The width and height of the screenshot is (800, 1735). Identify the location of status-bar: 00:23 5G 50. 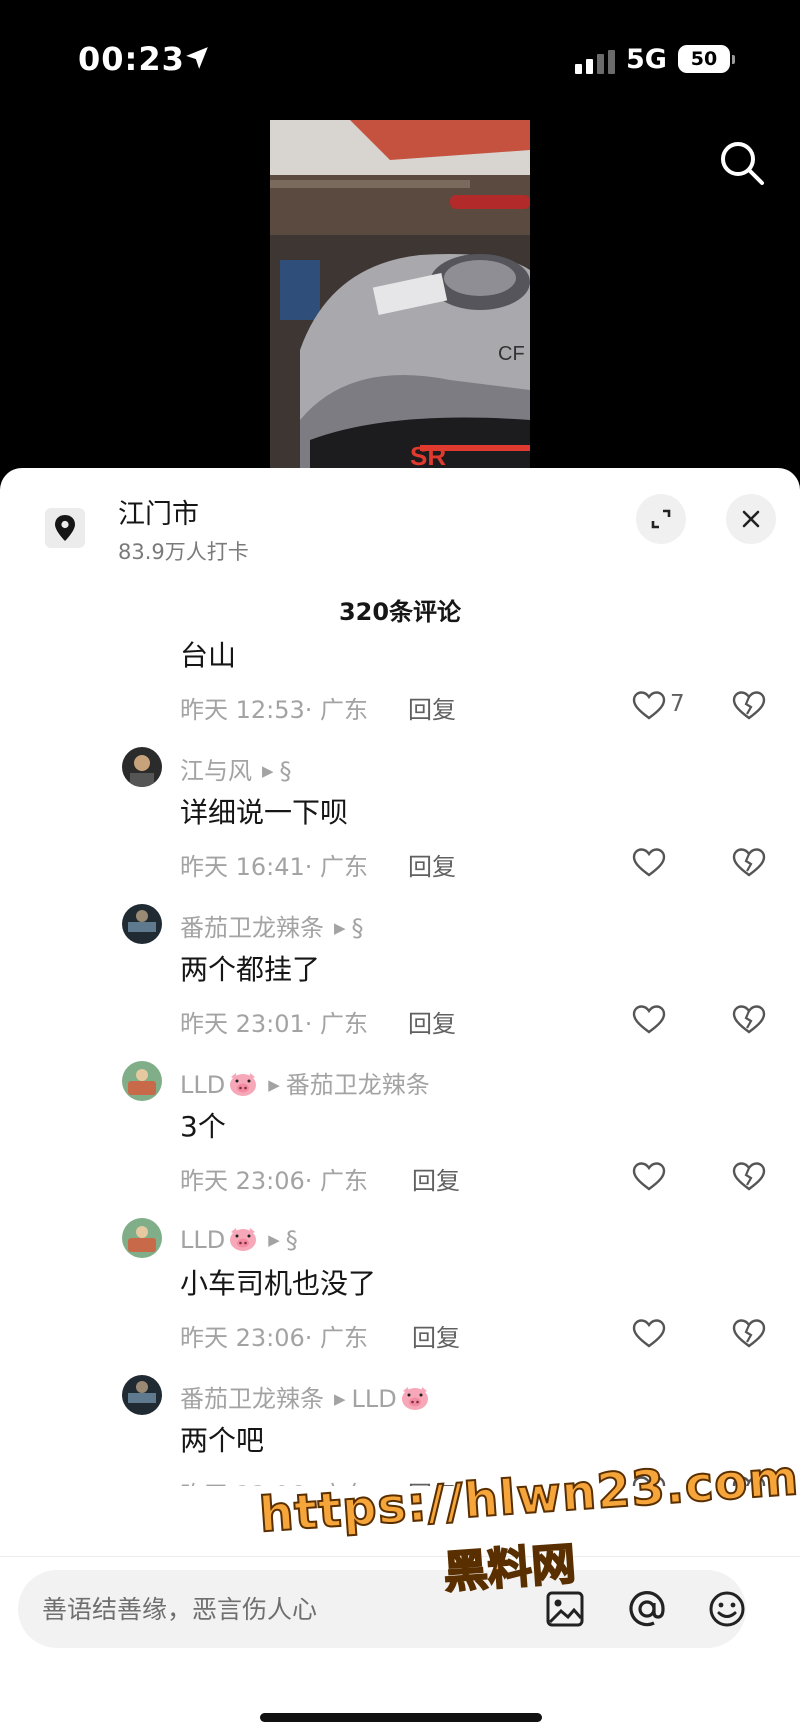
(400, 55).